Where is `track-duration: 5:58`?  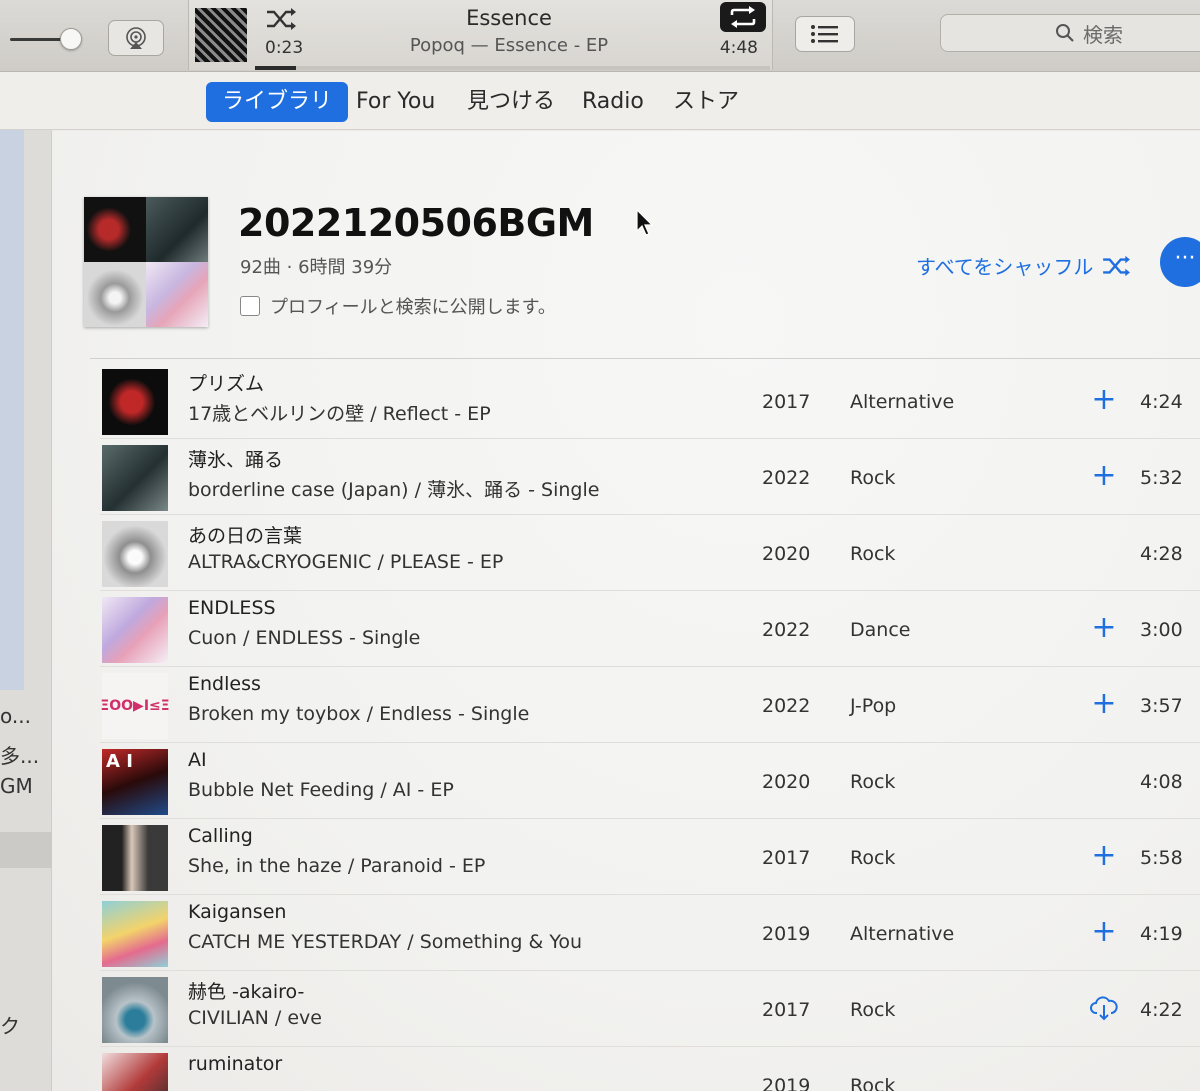
track-duration: 5:58 is located at coordinates (1161, 858).